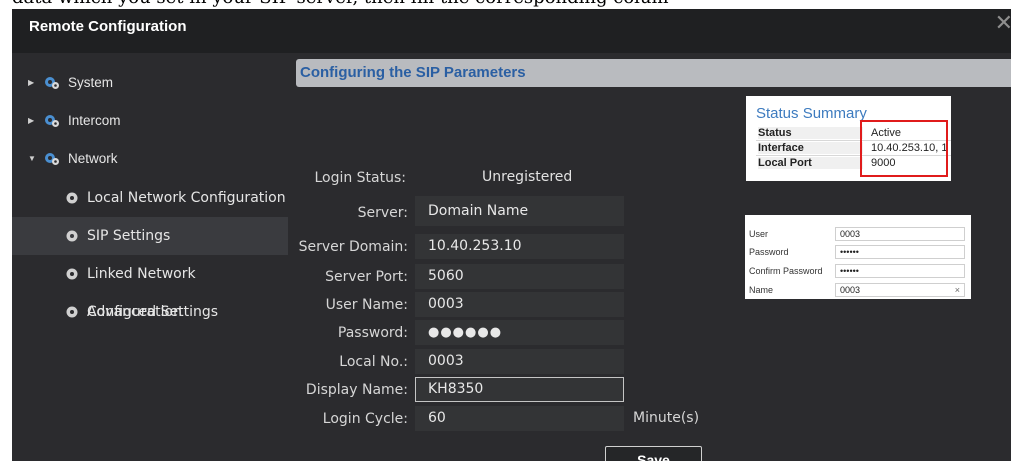 Image resolution: width=1011 pixels, height=461 pixels. I want to click on password-input: ●●●●●●, so click(519, 332).